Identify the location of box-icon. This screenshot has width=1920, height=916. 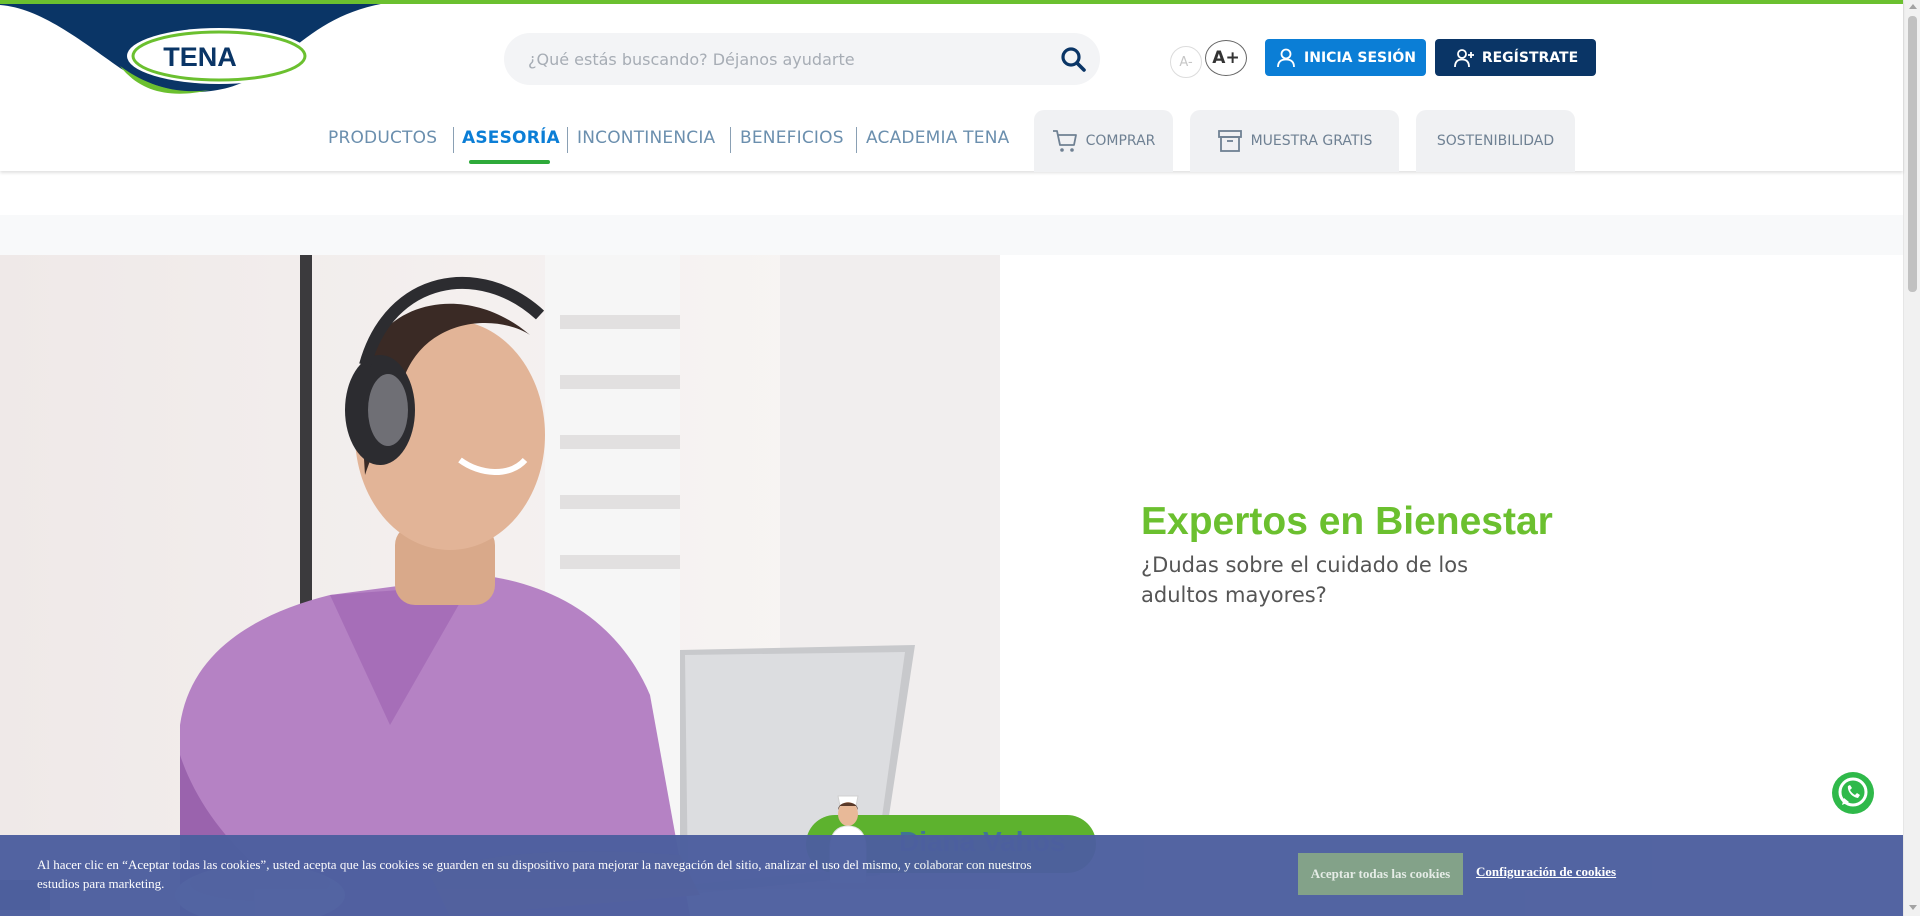
(1229, 141).